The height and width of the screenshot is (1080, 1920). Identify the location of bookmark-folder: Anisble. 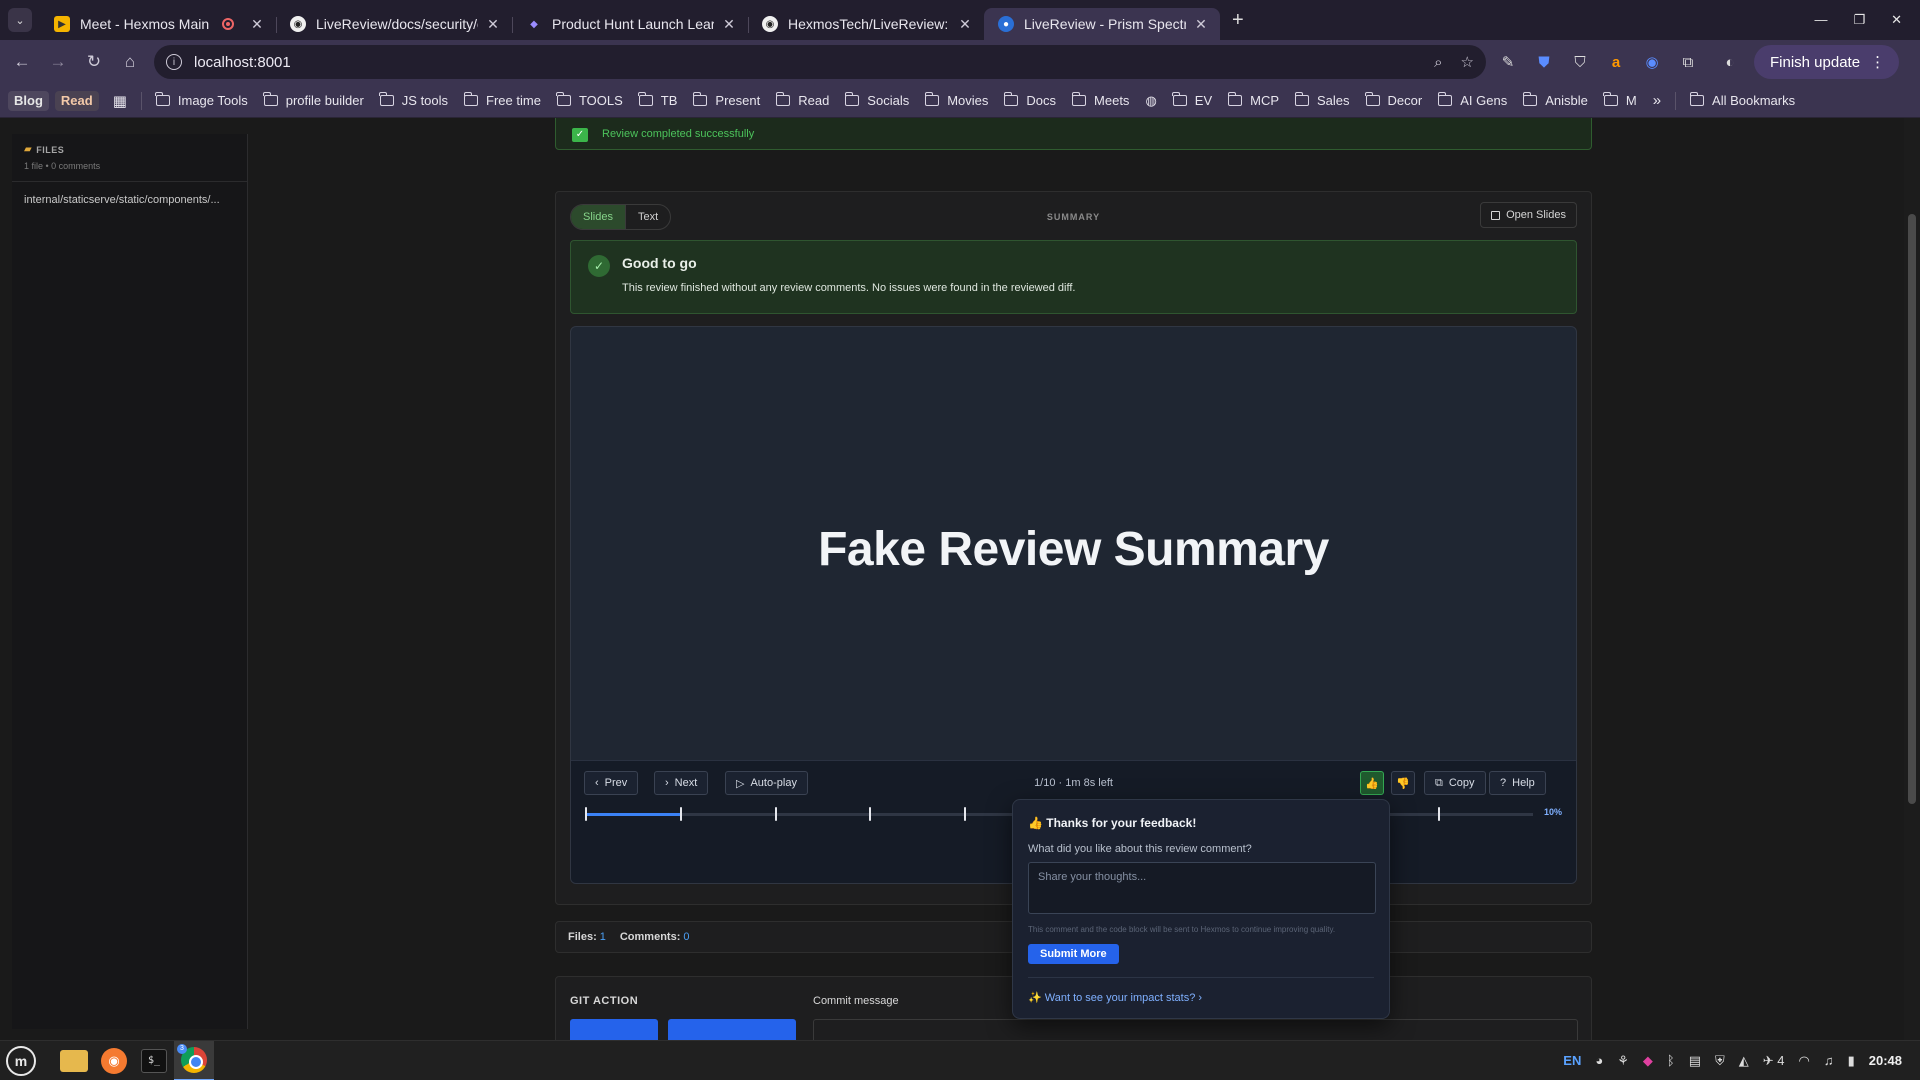
(1555, 101).